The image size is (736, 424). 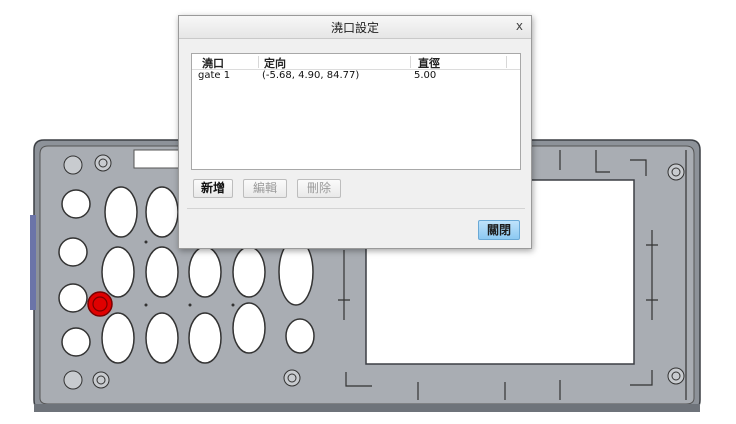 I want to click on dialog-titlebar: 澆口設定 x, so click(x=355, y=27).